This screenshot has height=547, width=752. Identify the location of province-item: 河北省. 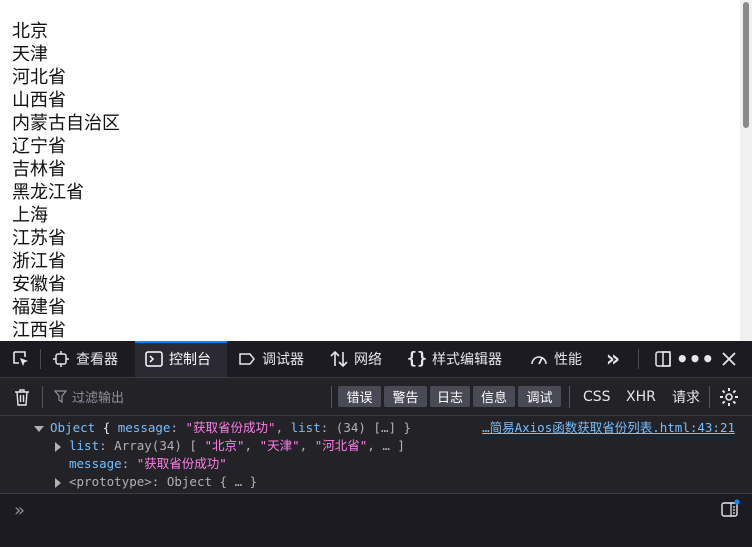
(39, 77).